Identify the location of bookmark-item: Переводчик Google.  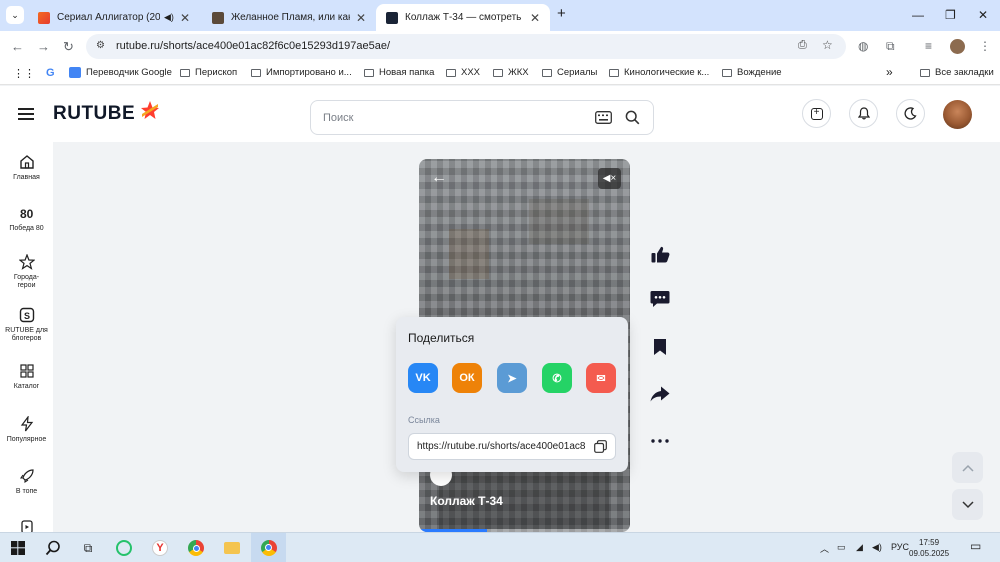
(120, 72).